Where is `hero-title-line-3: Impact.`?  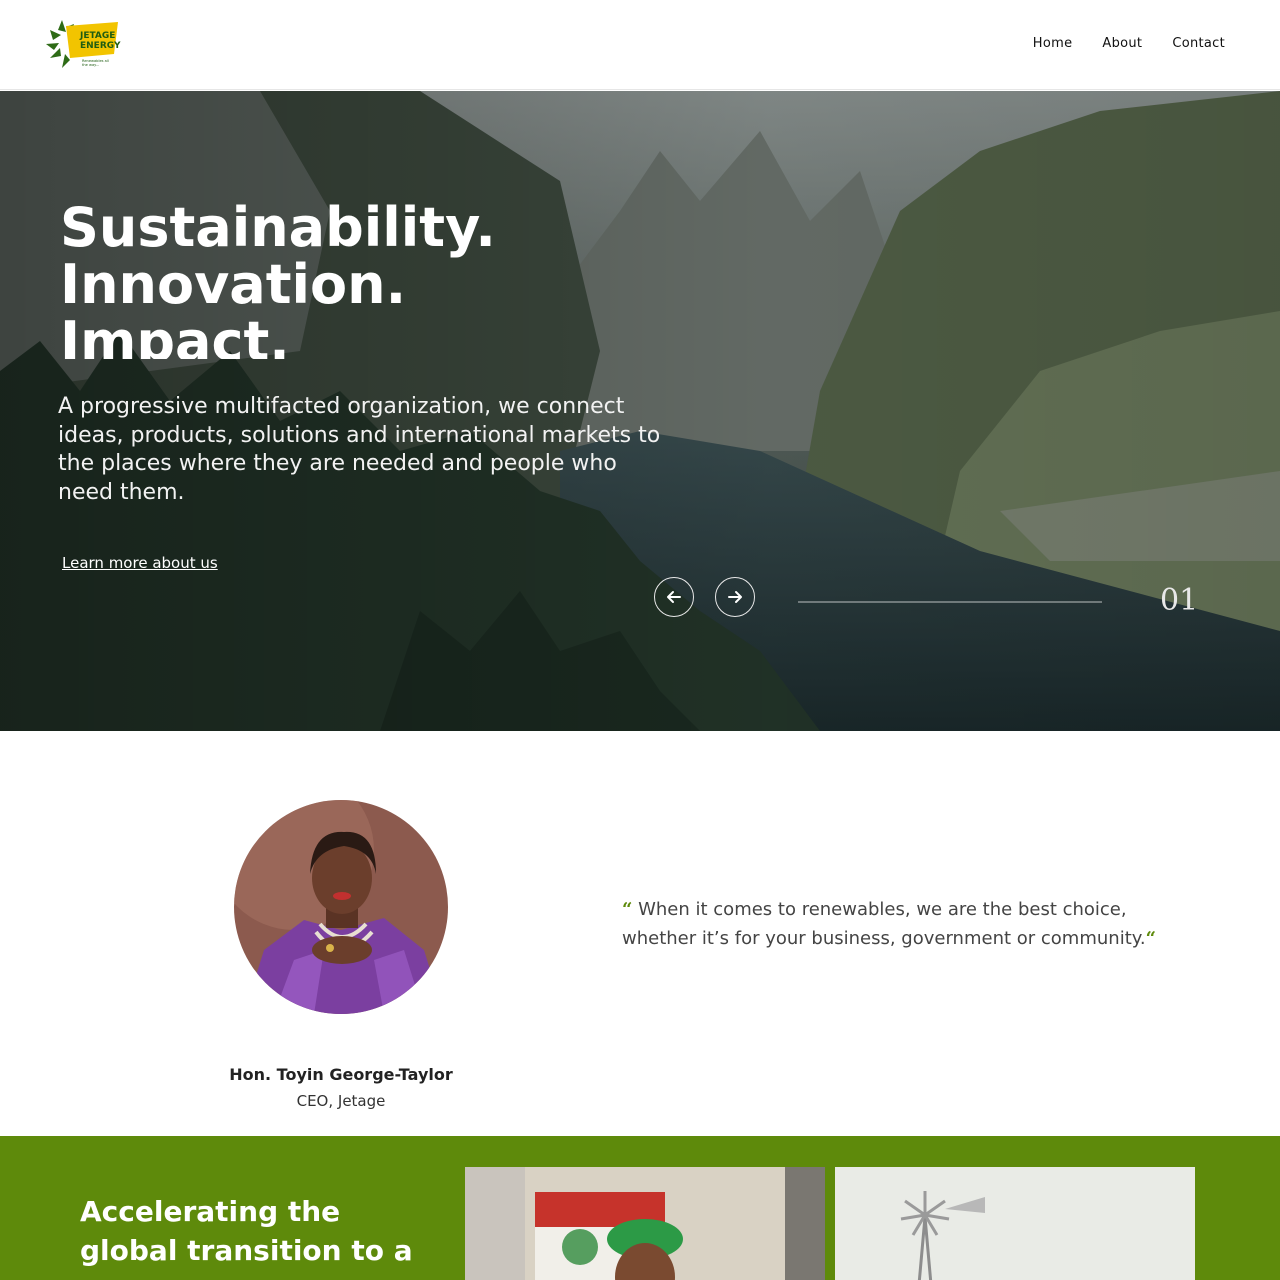 hero-title-line-3: Impact. is located at coordinates (175, 334).